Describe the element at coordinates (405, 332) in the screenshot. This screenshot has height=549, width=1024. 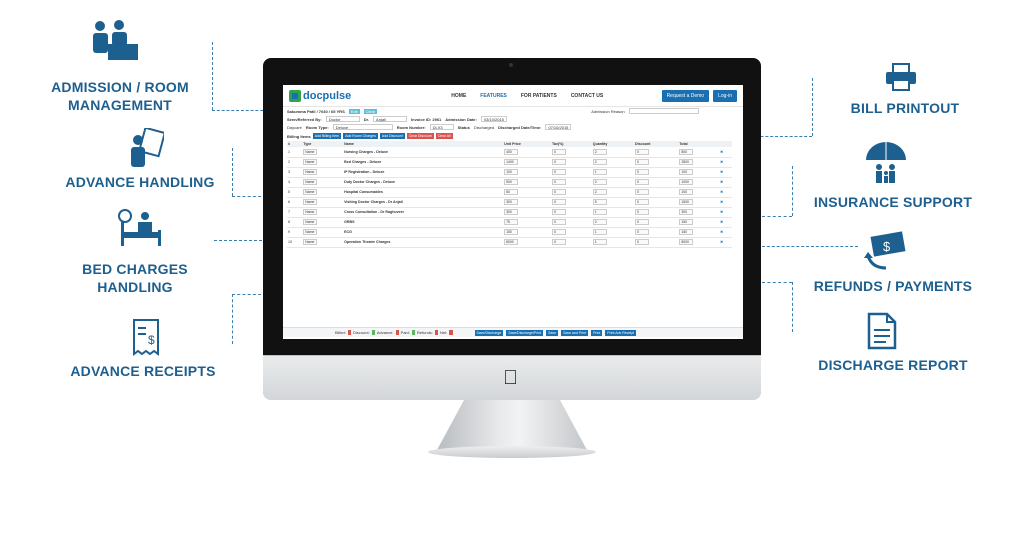
I see `paid-label: Paid:` at that location.